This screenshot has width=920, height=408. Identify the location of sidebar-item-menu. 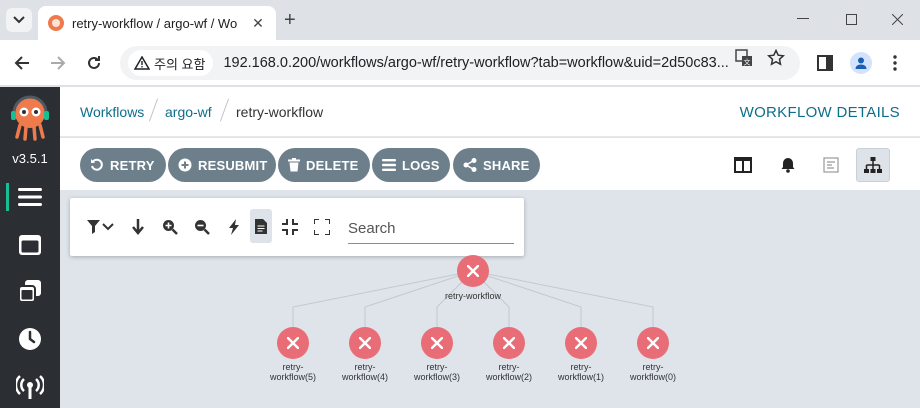
(30, 197).